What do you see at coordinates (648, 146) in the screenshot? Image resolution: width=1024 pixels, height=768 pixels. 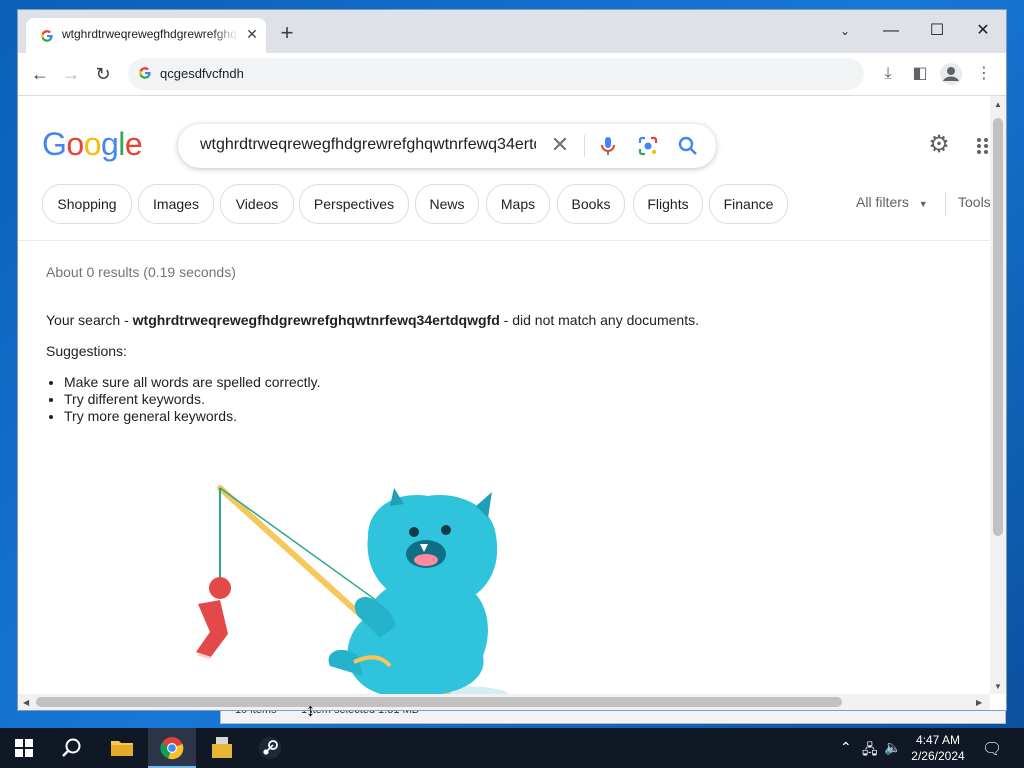 I see `lens-camera-icon` at bounding box center [648, 146].